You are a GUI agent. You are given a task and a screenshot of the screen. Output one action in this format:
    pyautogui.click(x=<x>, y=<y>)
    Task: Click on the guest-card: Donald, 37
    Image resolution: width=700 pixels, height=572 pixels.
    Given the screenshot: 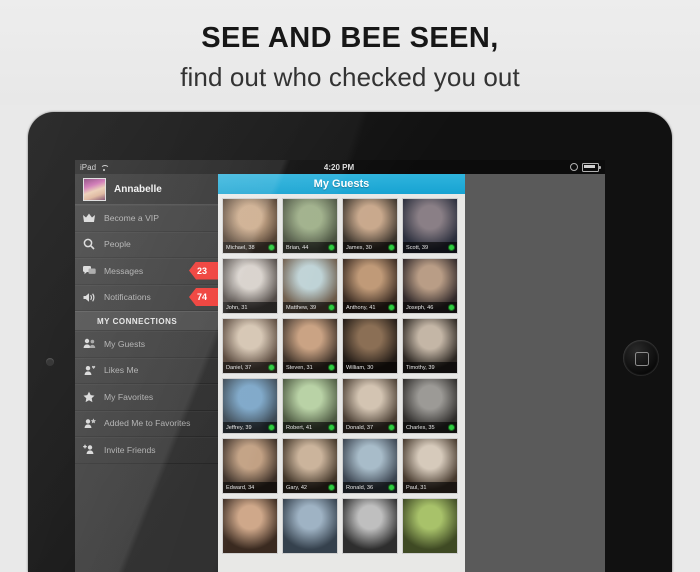 What is the action you would take?
    pyautogui.click(x=370, y=406)
    